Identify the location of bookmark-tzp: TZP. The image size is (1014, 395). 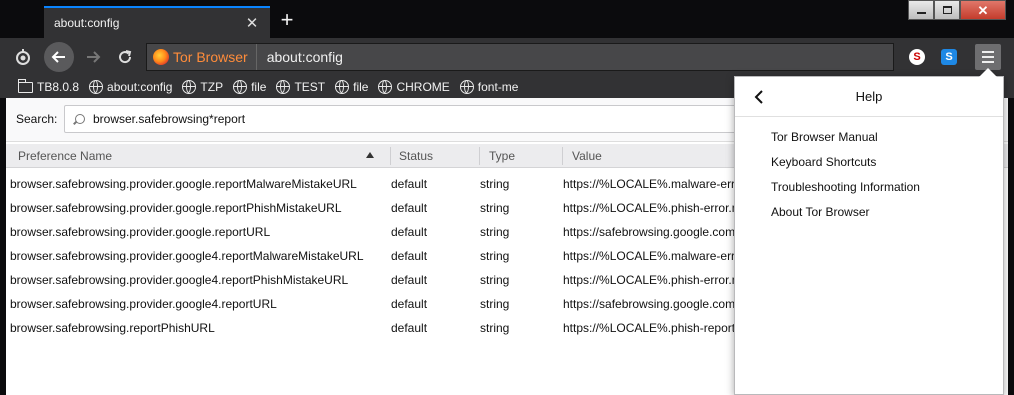
(202, 87).